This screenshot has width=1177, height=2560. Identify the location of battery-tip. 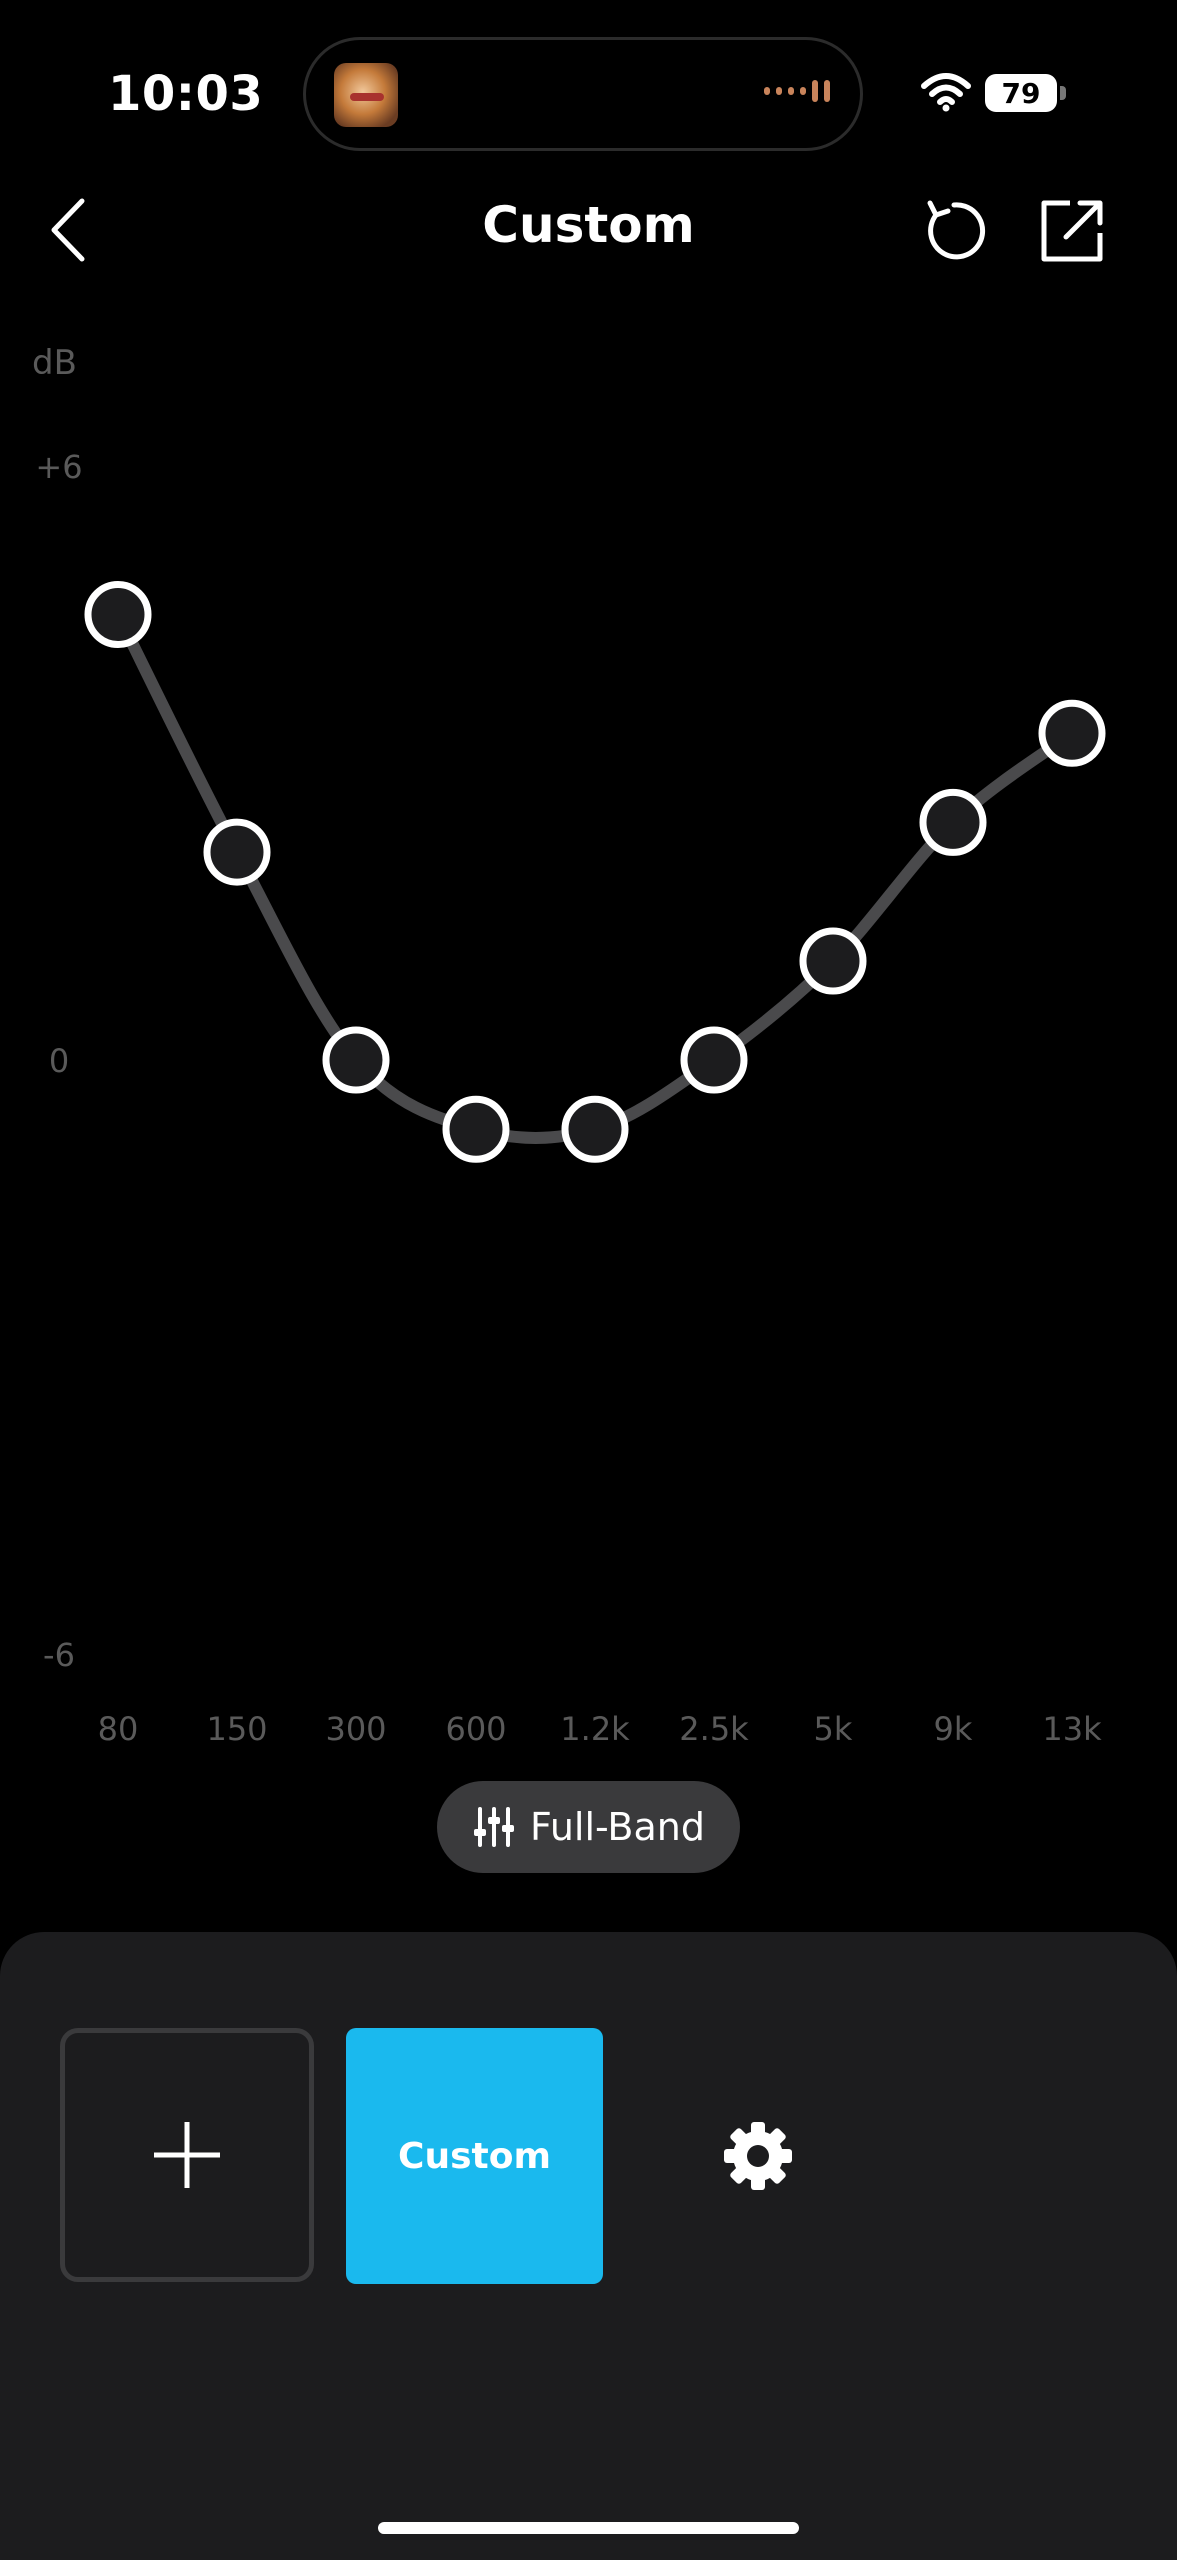
(1063, 93).